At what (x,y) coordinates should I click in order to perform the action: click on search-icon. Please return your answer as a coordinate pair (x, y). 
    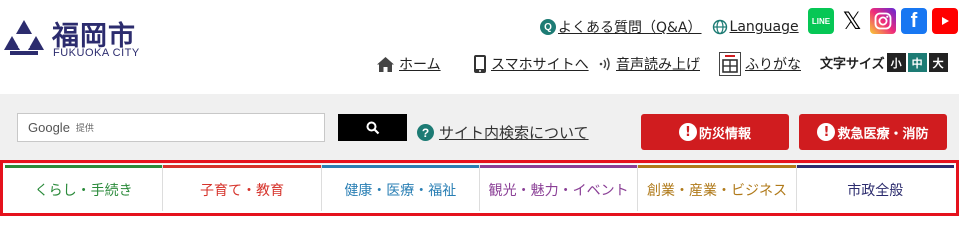
    Looking at the image, I should click on (372, 127).